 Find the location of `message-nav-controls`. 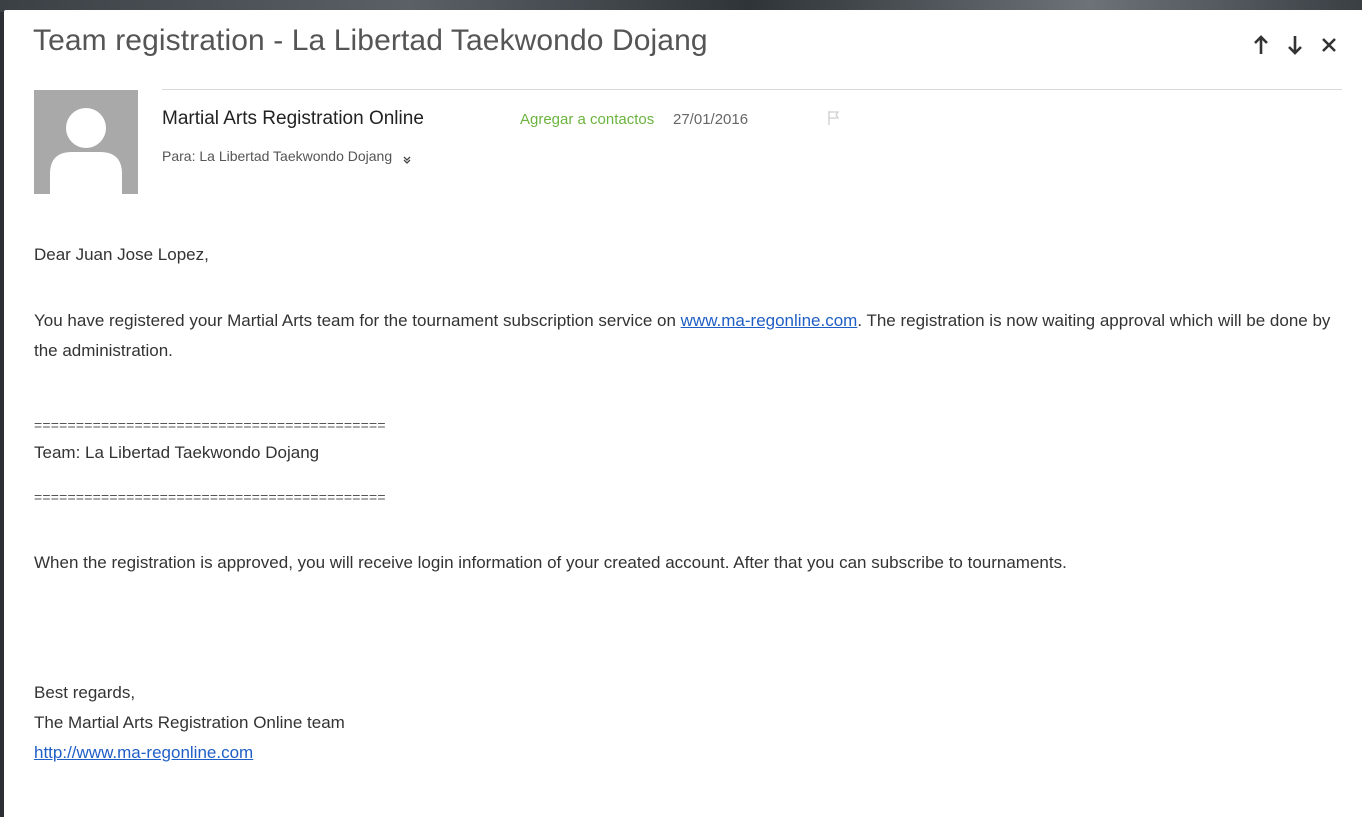

message-nav-controls is located at coordinates (1295, 45).